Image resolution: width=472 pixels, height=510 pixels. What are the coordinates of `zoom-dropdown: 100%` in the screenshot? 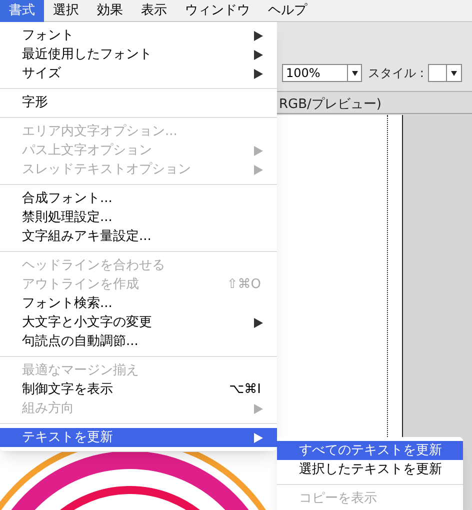 It's located at (322, 73).